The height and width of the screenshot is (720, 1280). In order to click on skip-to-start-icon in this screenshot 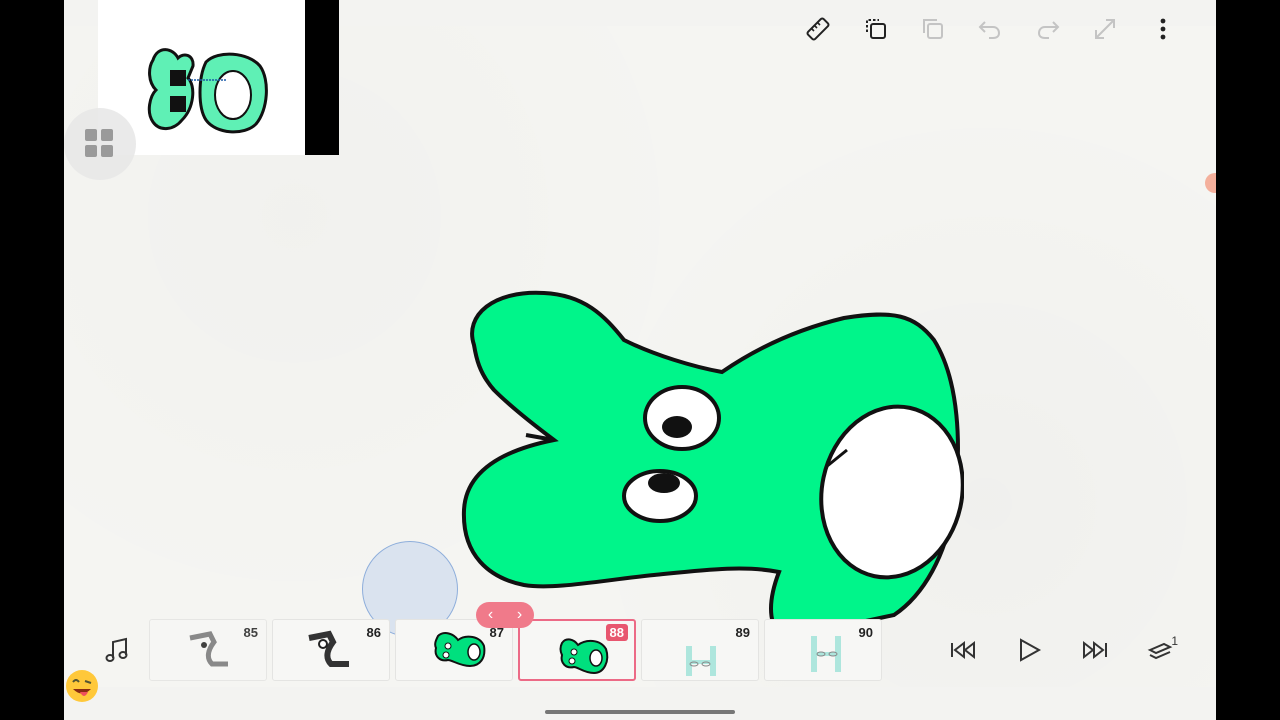, I will do `click(963, 650)`.